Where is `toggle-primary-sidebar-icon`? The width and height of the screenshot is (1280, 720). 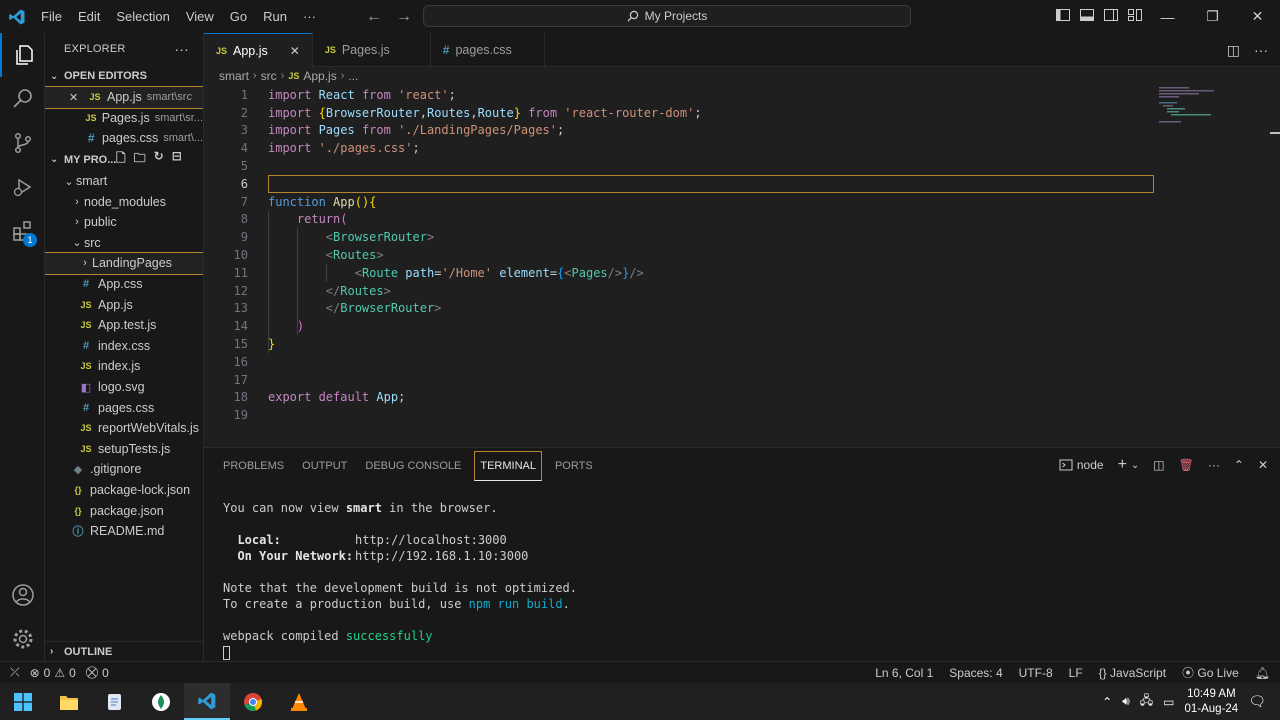 toggle-primary-sidebar-icon is located at coordinates (1063, 15).